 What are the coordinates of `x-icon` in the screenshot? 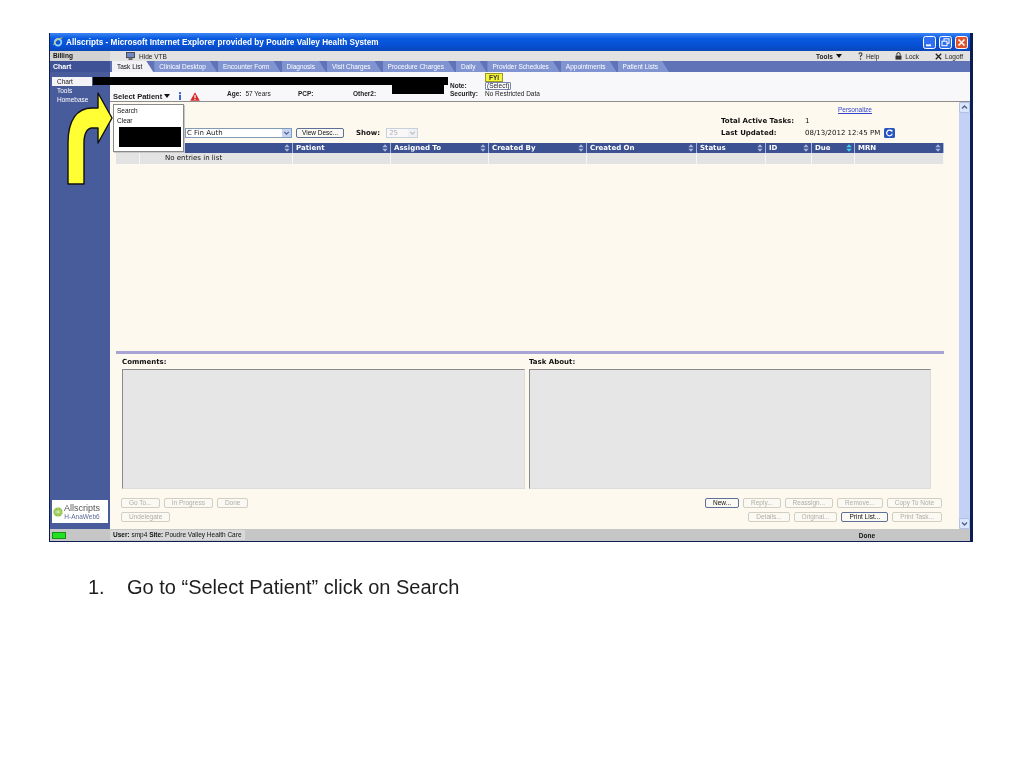 It's located at (939, 56).